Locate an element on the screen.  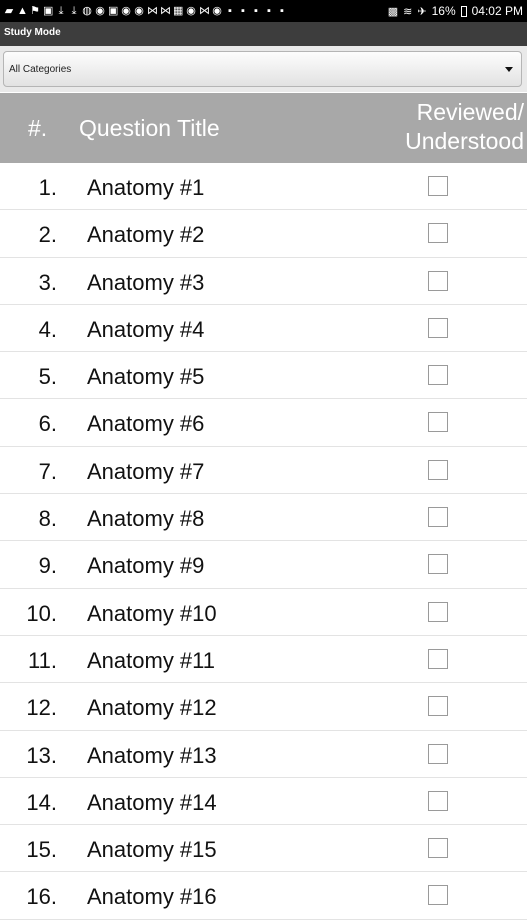
battery-icon is located at coordinates (463, 11).